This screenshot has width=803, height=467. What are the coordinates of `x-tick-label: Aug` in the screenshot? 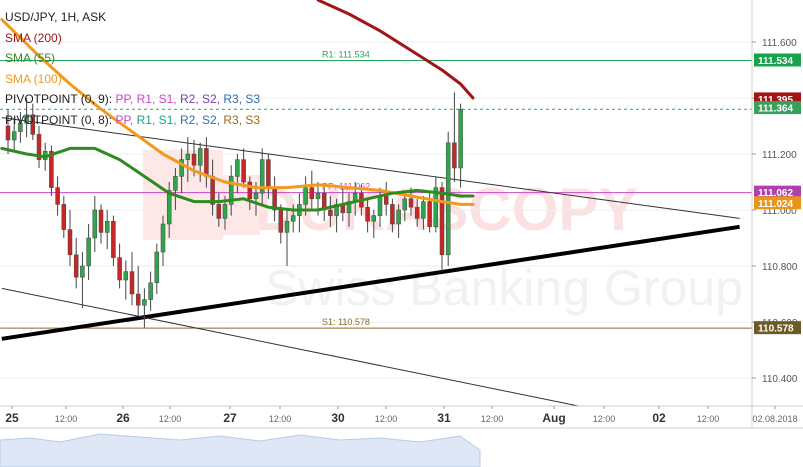 It's located at (553, 418).